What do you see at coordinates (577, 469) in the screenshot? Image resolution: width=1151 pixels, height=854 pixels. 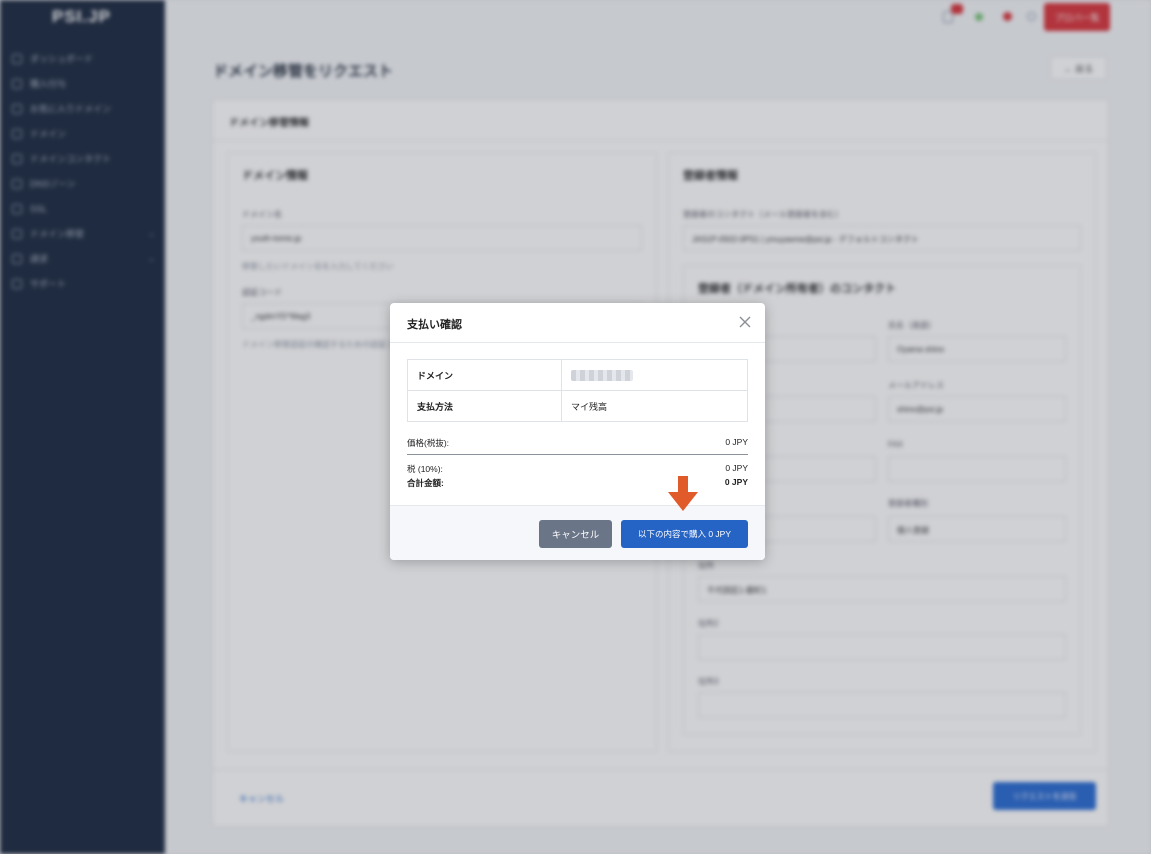 I see `tax-row: 税 (10%): 0 JPY` at bounding box center [577, 469].